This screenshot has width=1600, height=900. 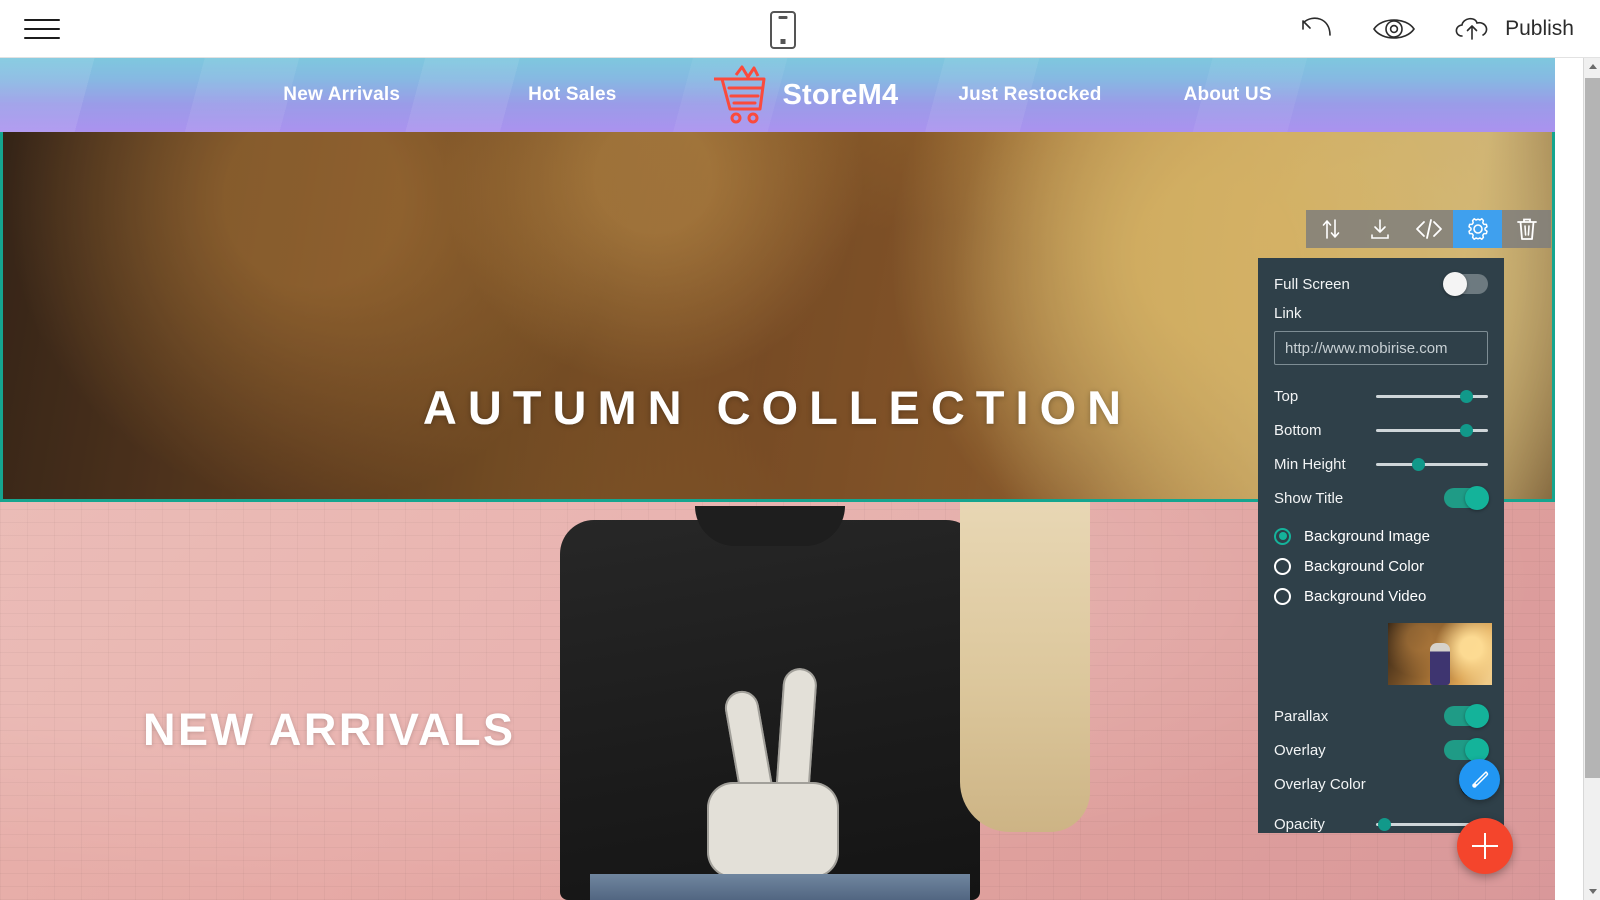 I want to click on nav-link-hot-sales: Hot Sales, so click(x=572, y=95).